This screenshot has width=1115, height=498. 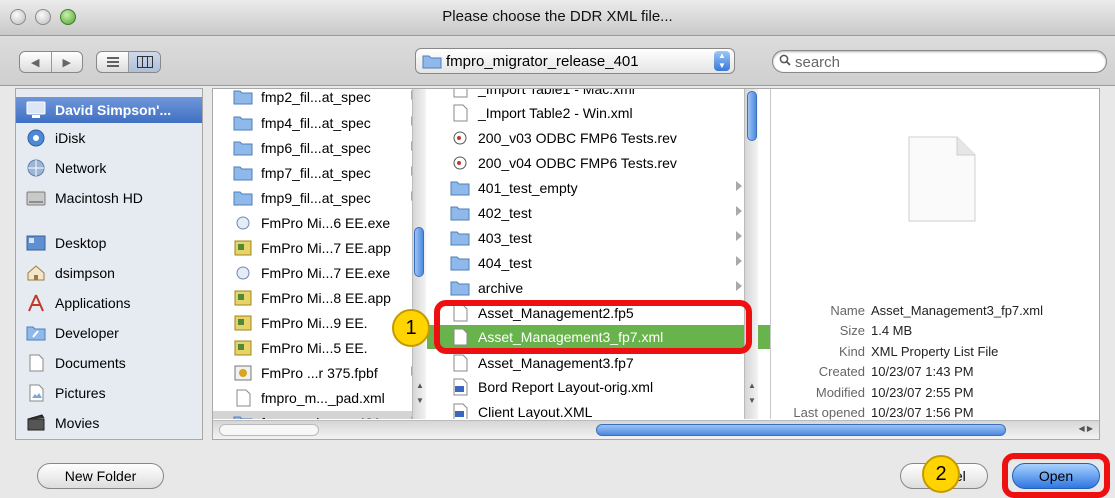 I want to click on column-2-item: _Import Table2 - Win.xml, so click(x=598, y=113).